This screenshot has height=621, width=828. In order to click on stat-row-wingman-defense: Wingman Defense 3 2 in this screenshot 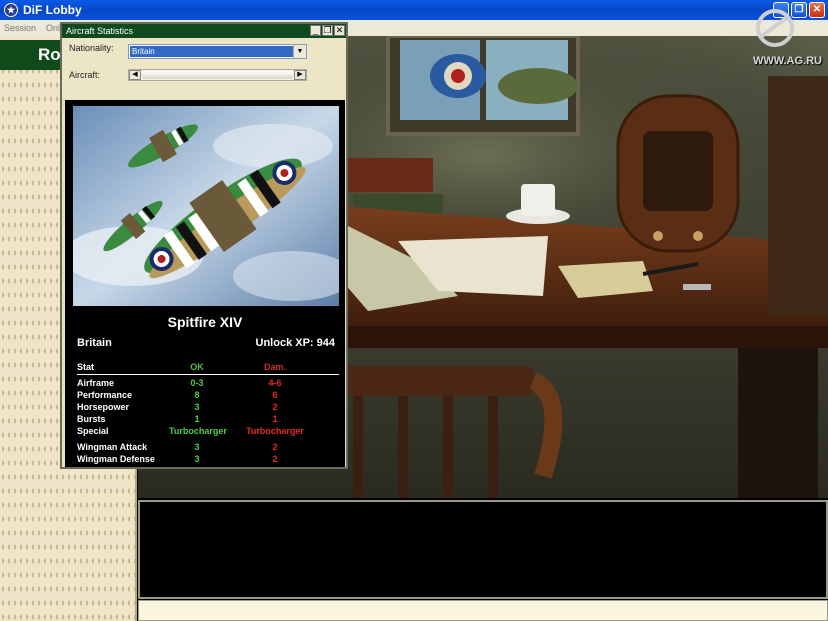, I will do `click(208, 459)`.